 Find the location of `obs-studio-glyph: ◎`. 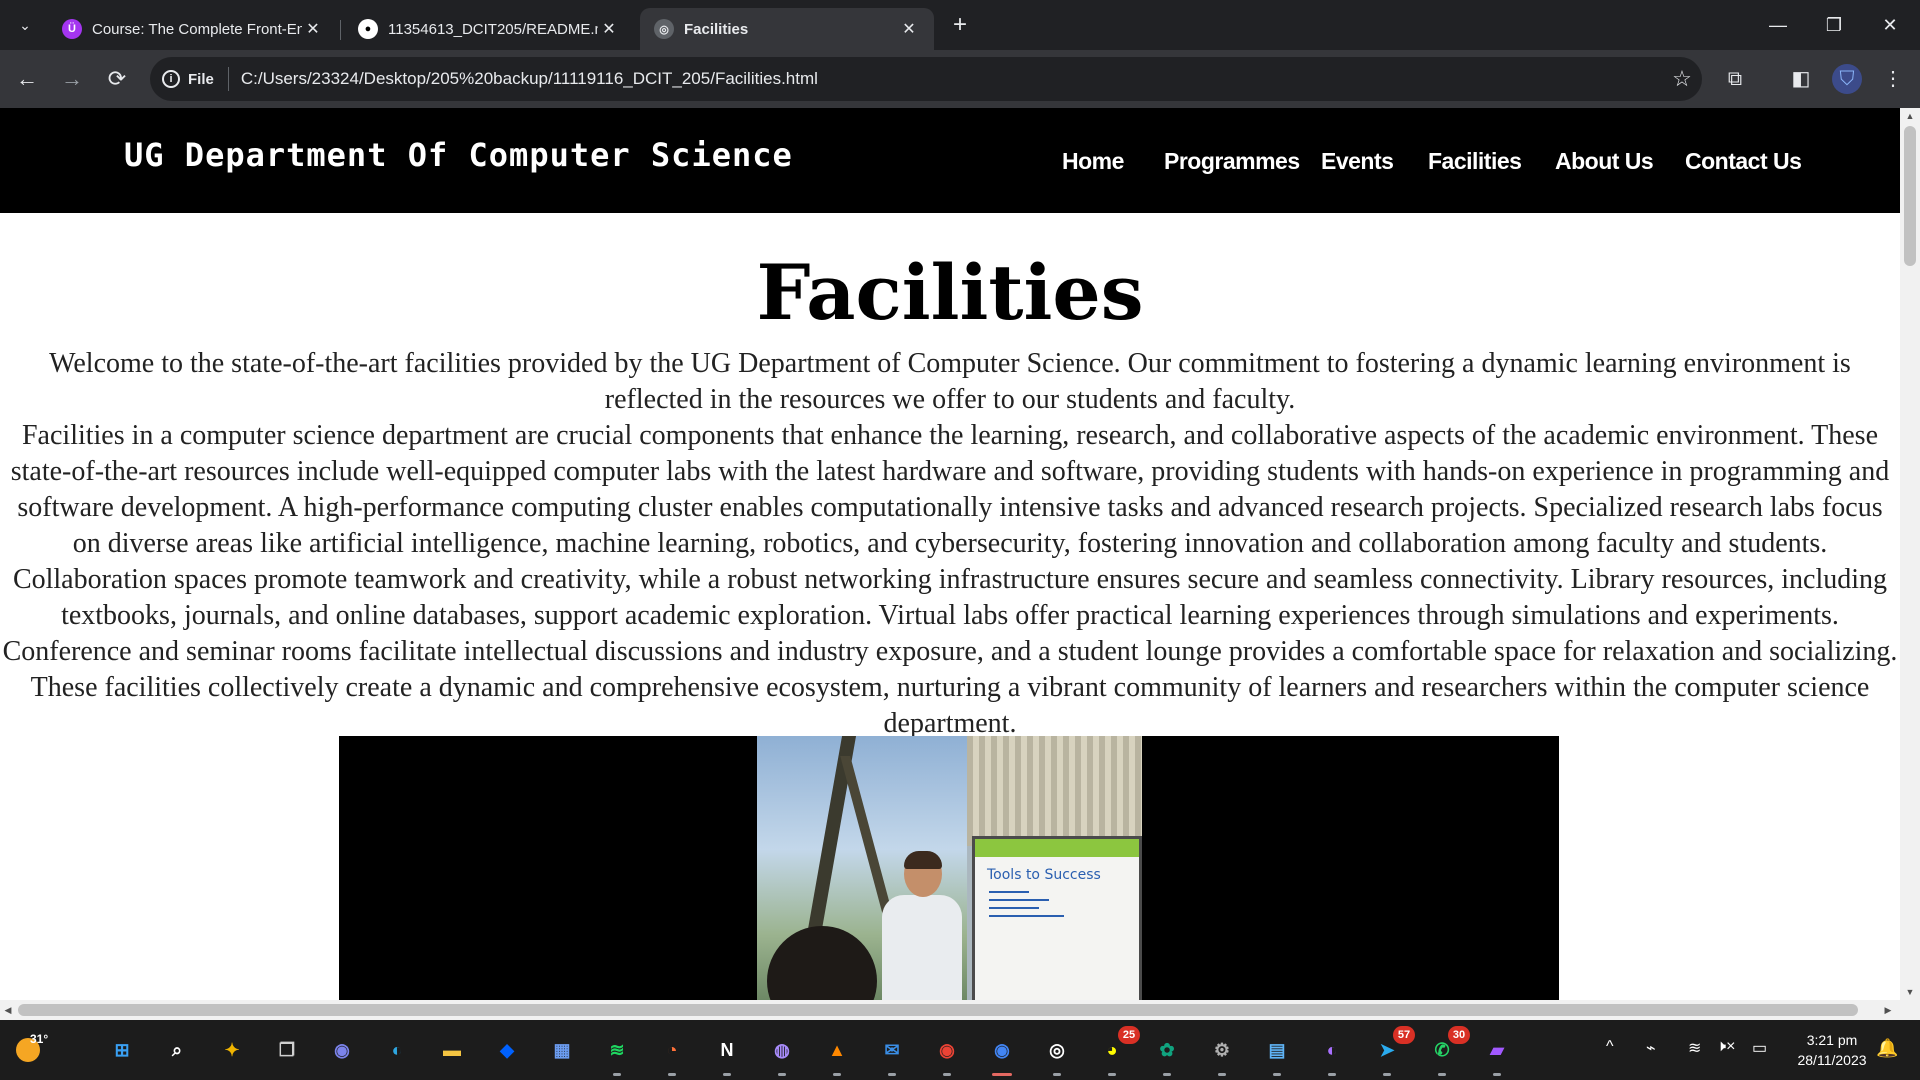

obs-studio-glyph: ◎ is located at coordinates (1057, 1049).